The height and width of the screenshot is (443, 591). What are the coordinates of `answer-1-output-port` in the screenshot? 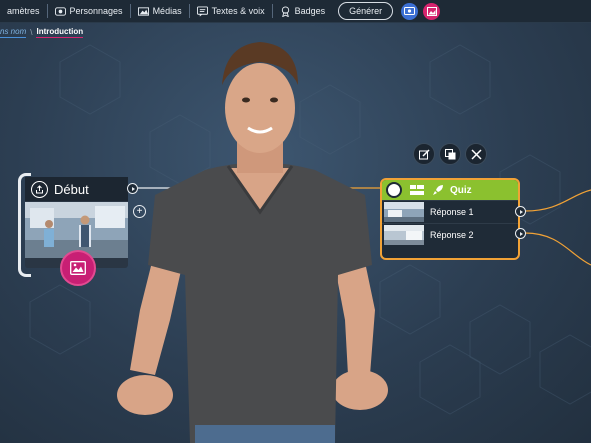 It's located at (520, 211).